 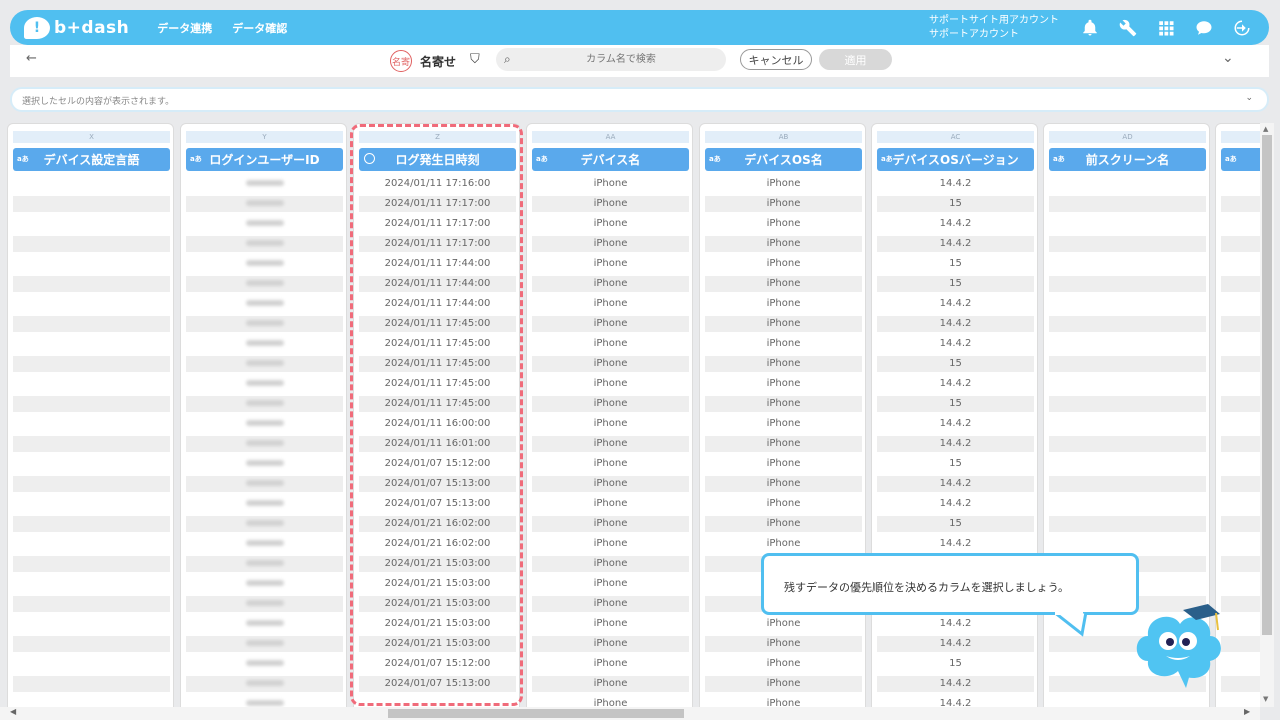 What do you see at coordinates (437, 424) in the screenshot?
I see `table-cell: 2024/01/11 16:00:00` at bounding box center [437, 424].